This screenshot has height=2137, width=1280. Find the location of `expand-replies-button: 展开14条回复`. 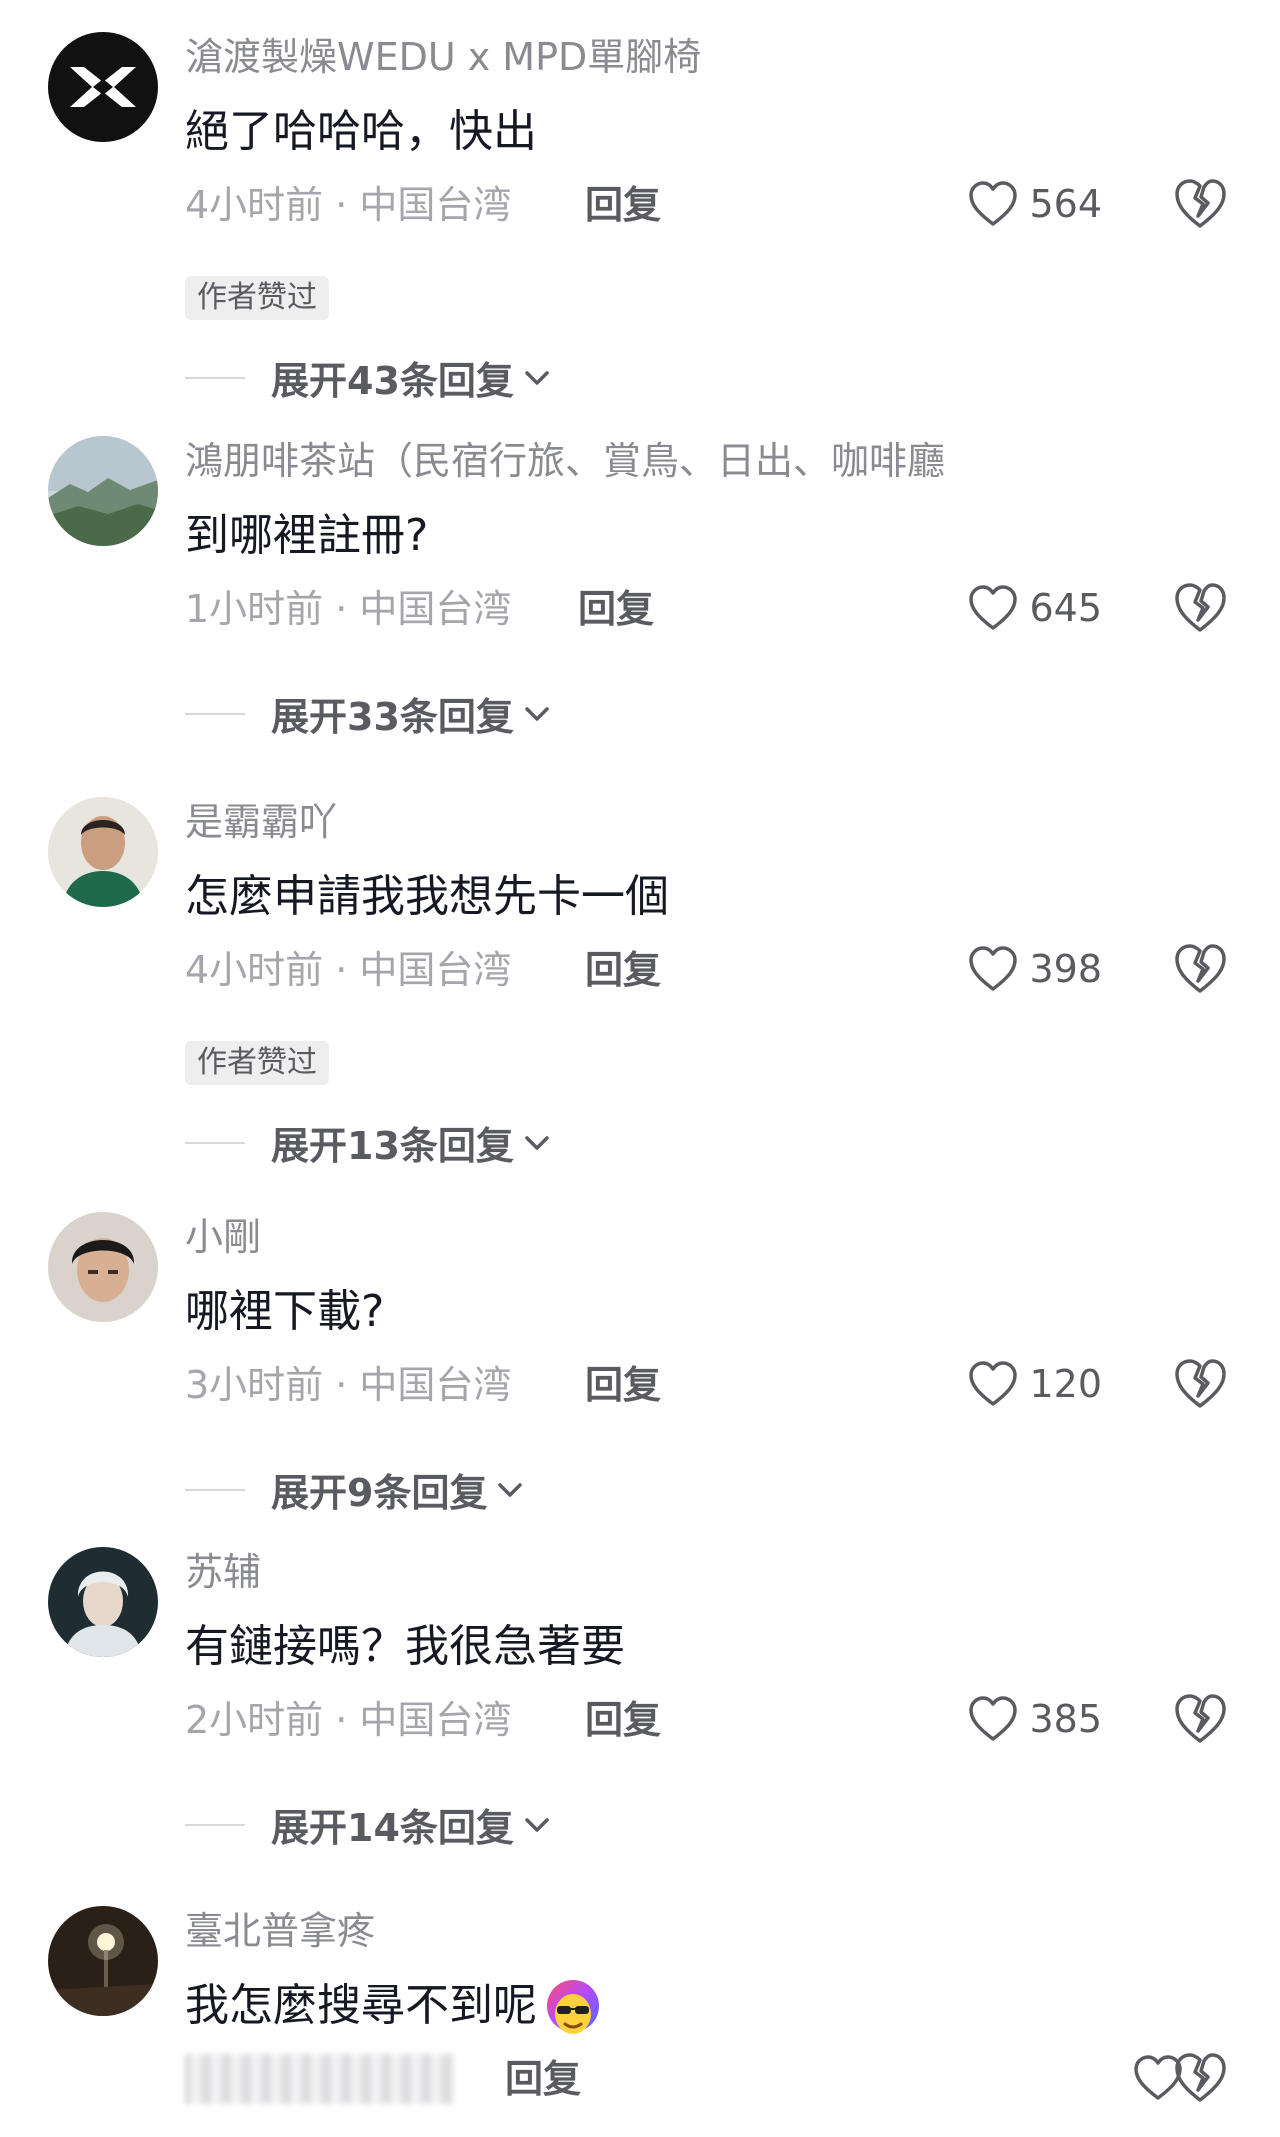

expand-replies-button: 展开14条回复 is located at coordinates (368, 1824).